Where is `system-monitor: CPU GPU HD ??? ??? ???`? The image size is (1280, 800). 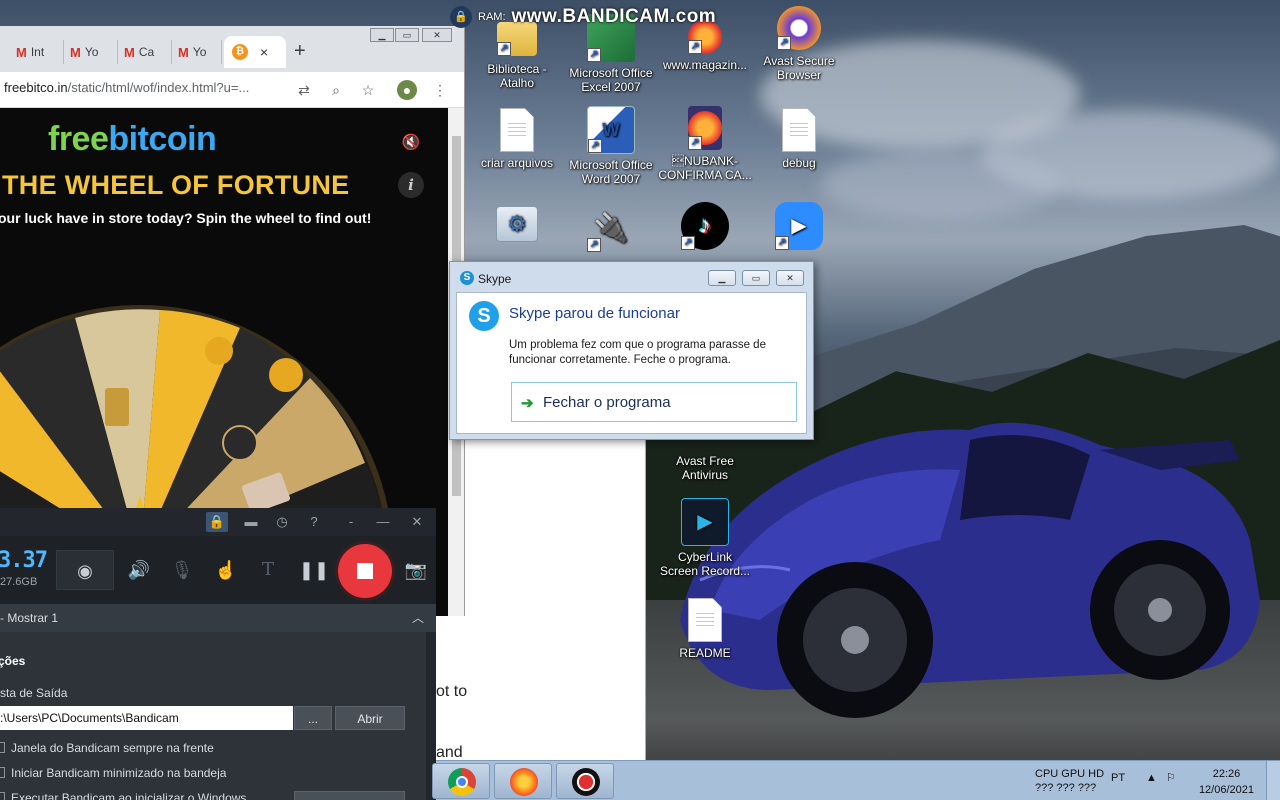
system-monitor: CPU GPU HD ??? ??? ??? is located at coordinates (1069, 781).